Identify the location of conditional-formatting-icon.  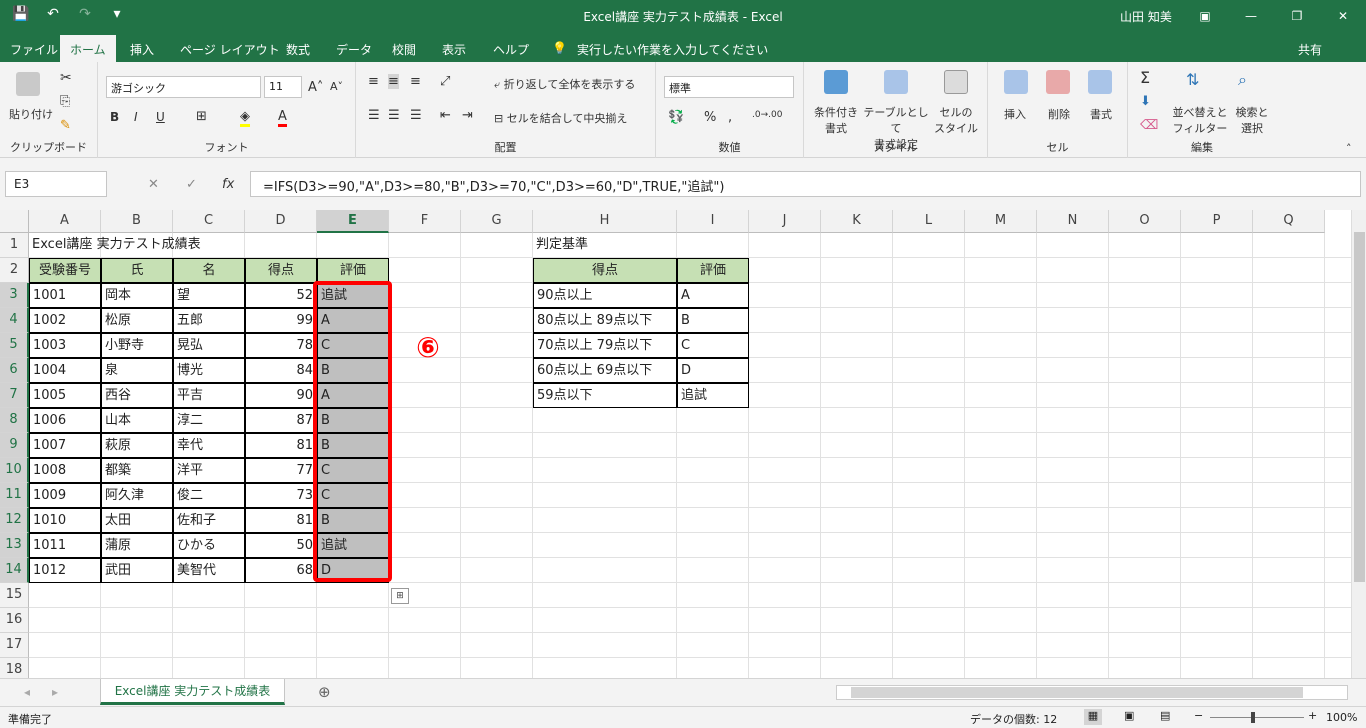
(836, 82).